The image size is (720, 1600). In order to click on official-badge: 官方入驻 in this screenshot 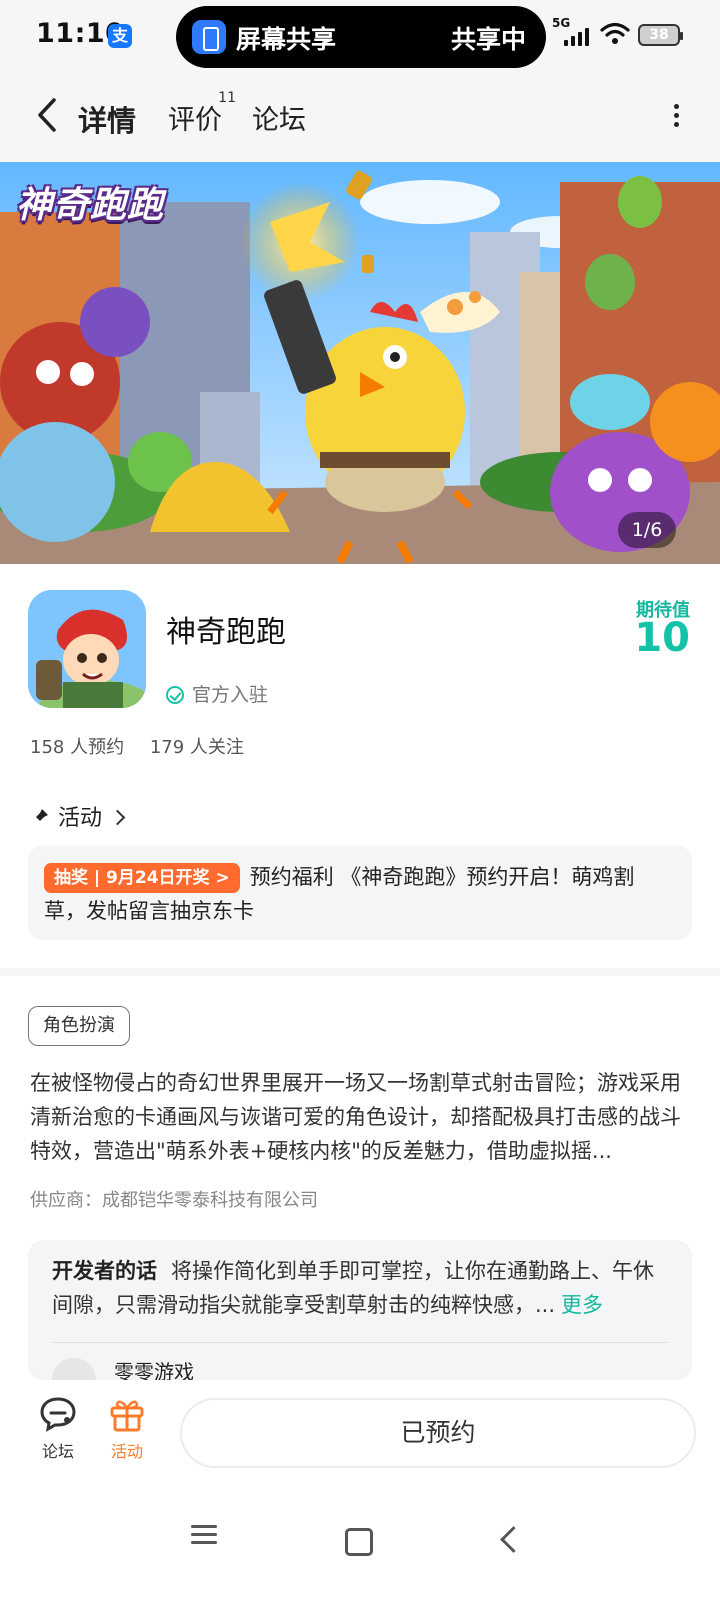, I will do `click(217, 693)`.